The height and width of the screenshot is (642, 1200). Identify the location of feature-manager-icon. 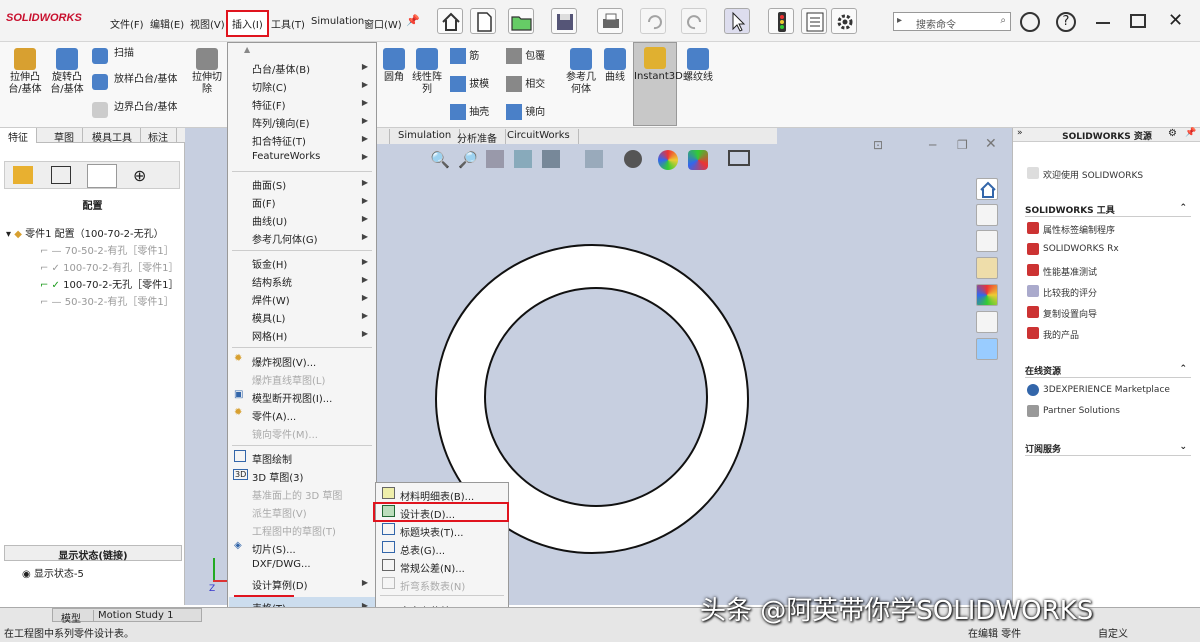
(23, 175).